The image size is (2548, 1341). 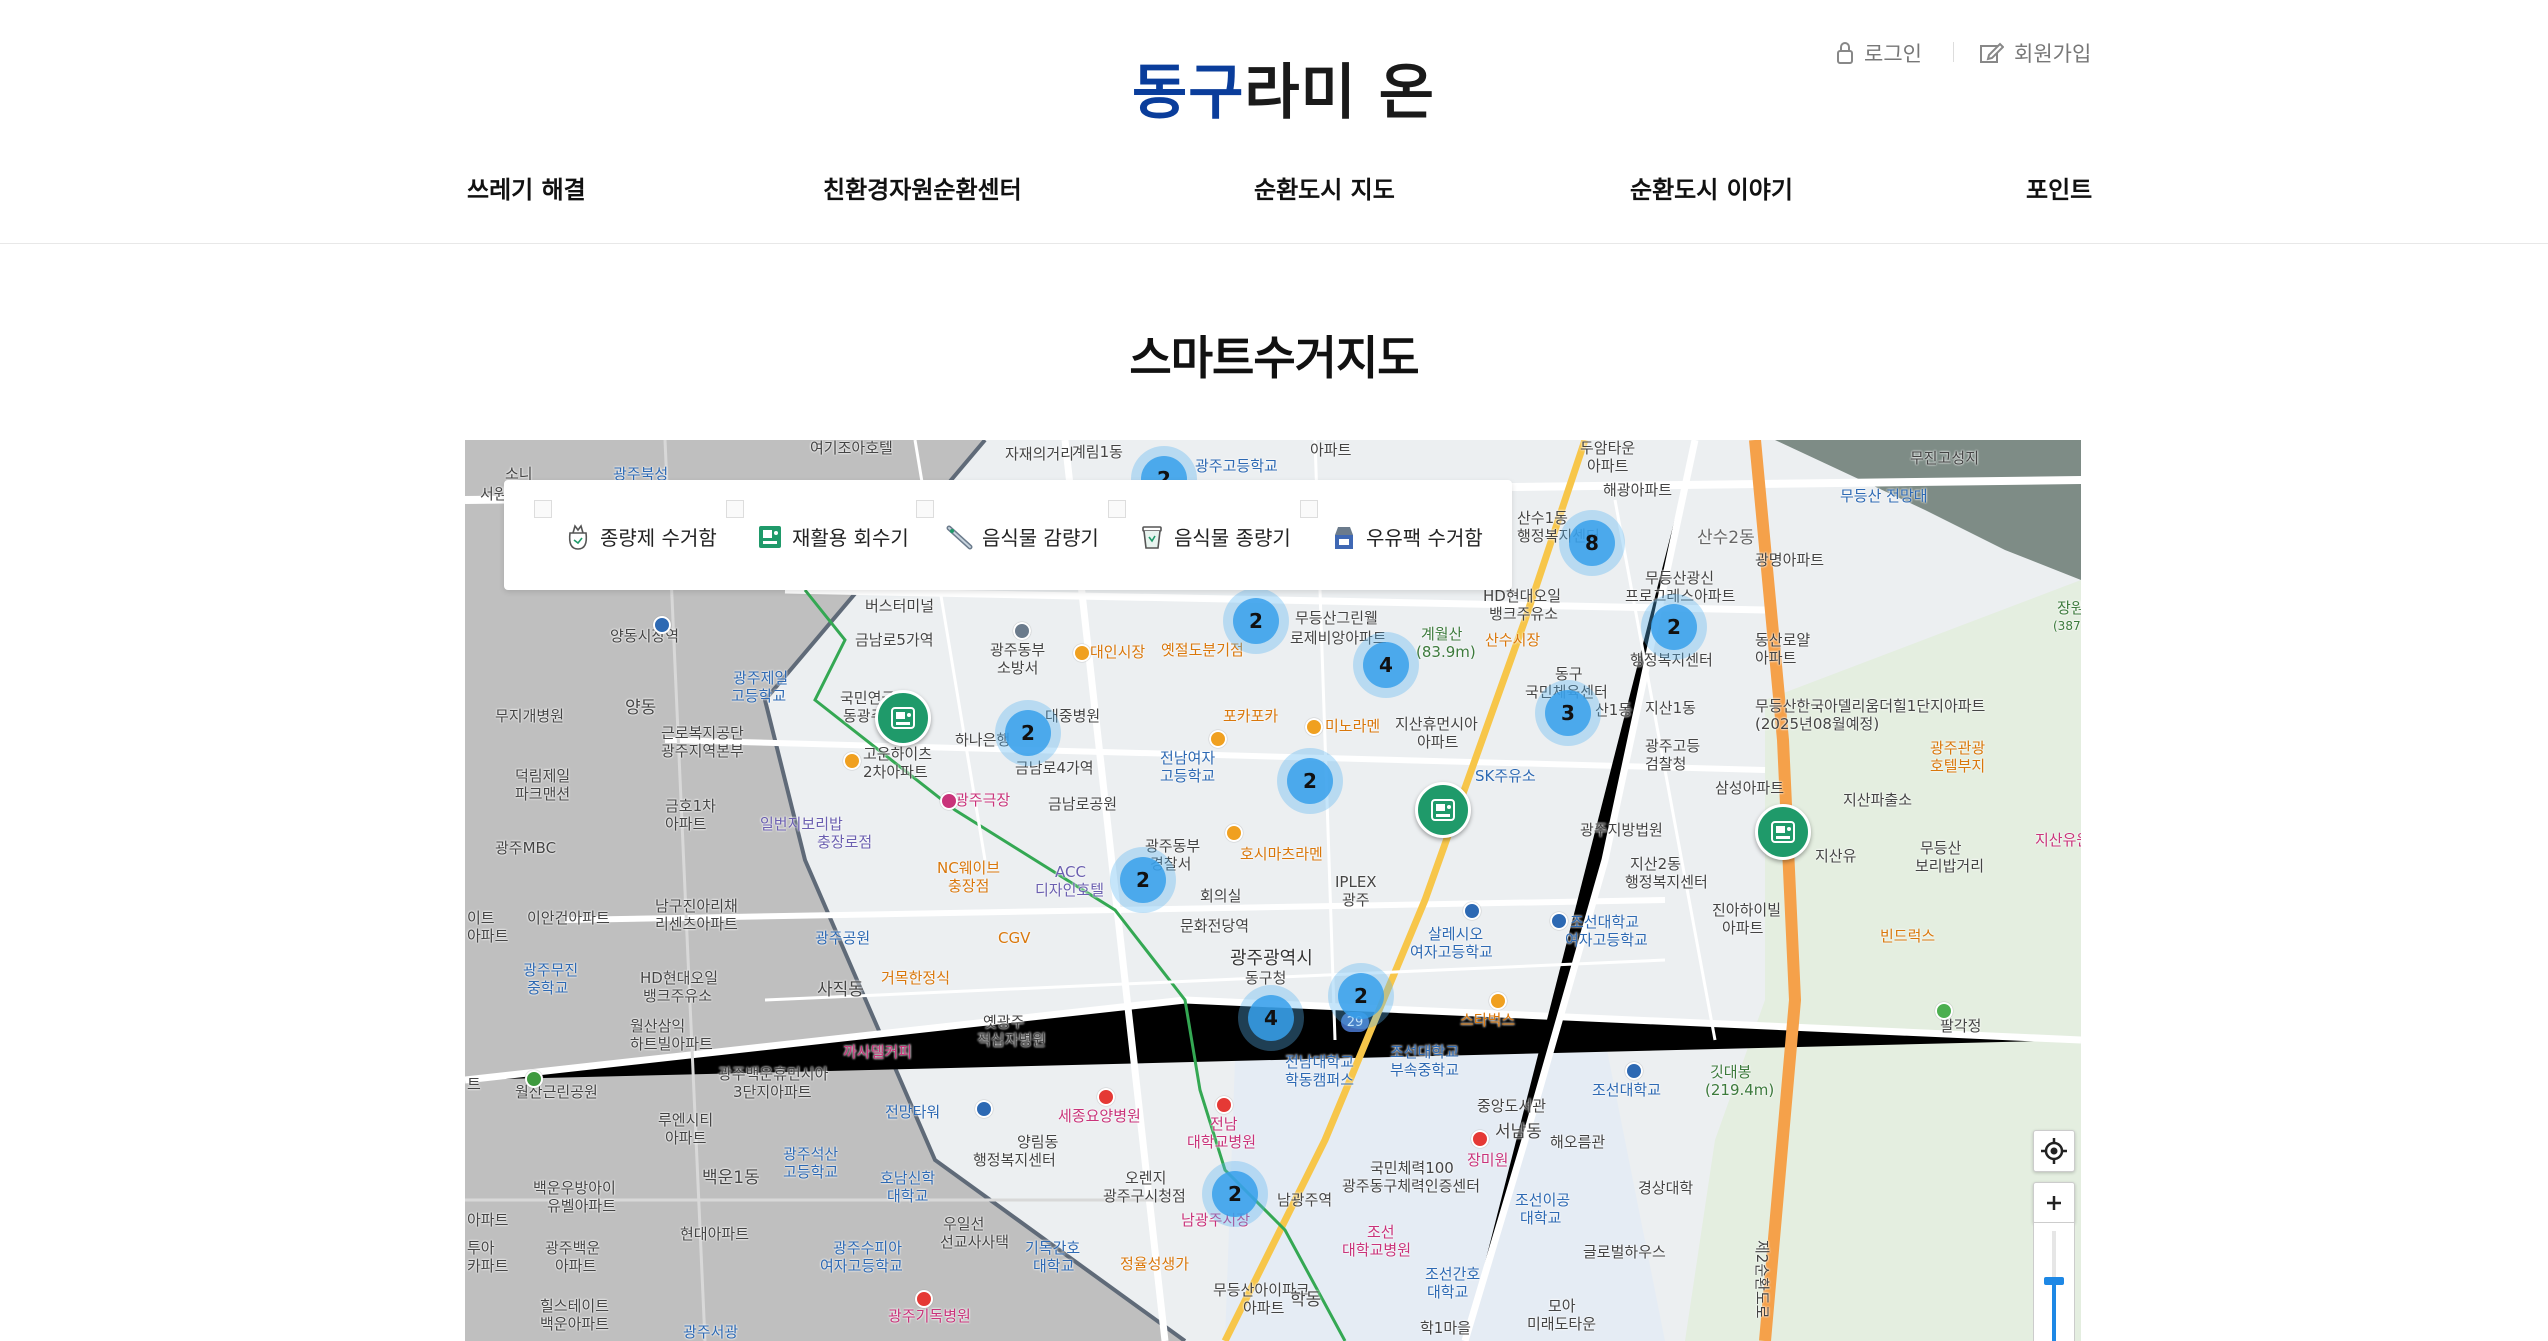 What do you see at coordinates (1118, 652) in the screenshot?
I see `map-label: 대인시장` at bounding box center [1118, 652].